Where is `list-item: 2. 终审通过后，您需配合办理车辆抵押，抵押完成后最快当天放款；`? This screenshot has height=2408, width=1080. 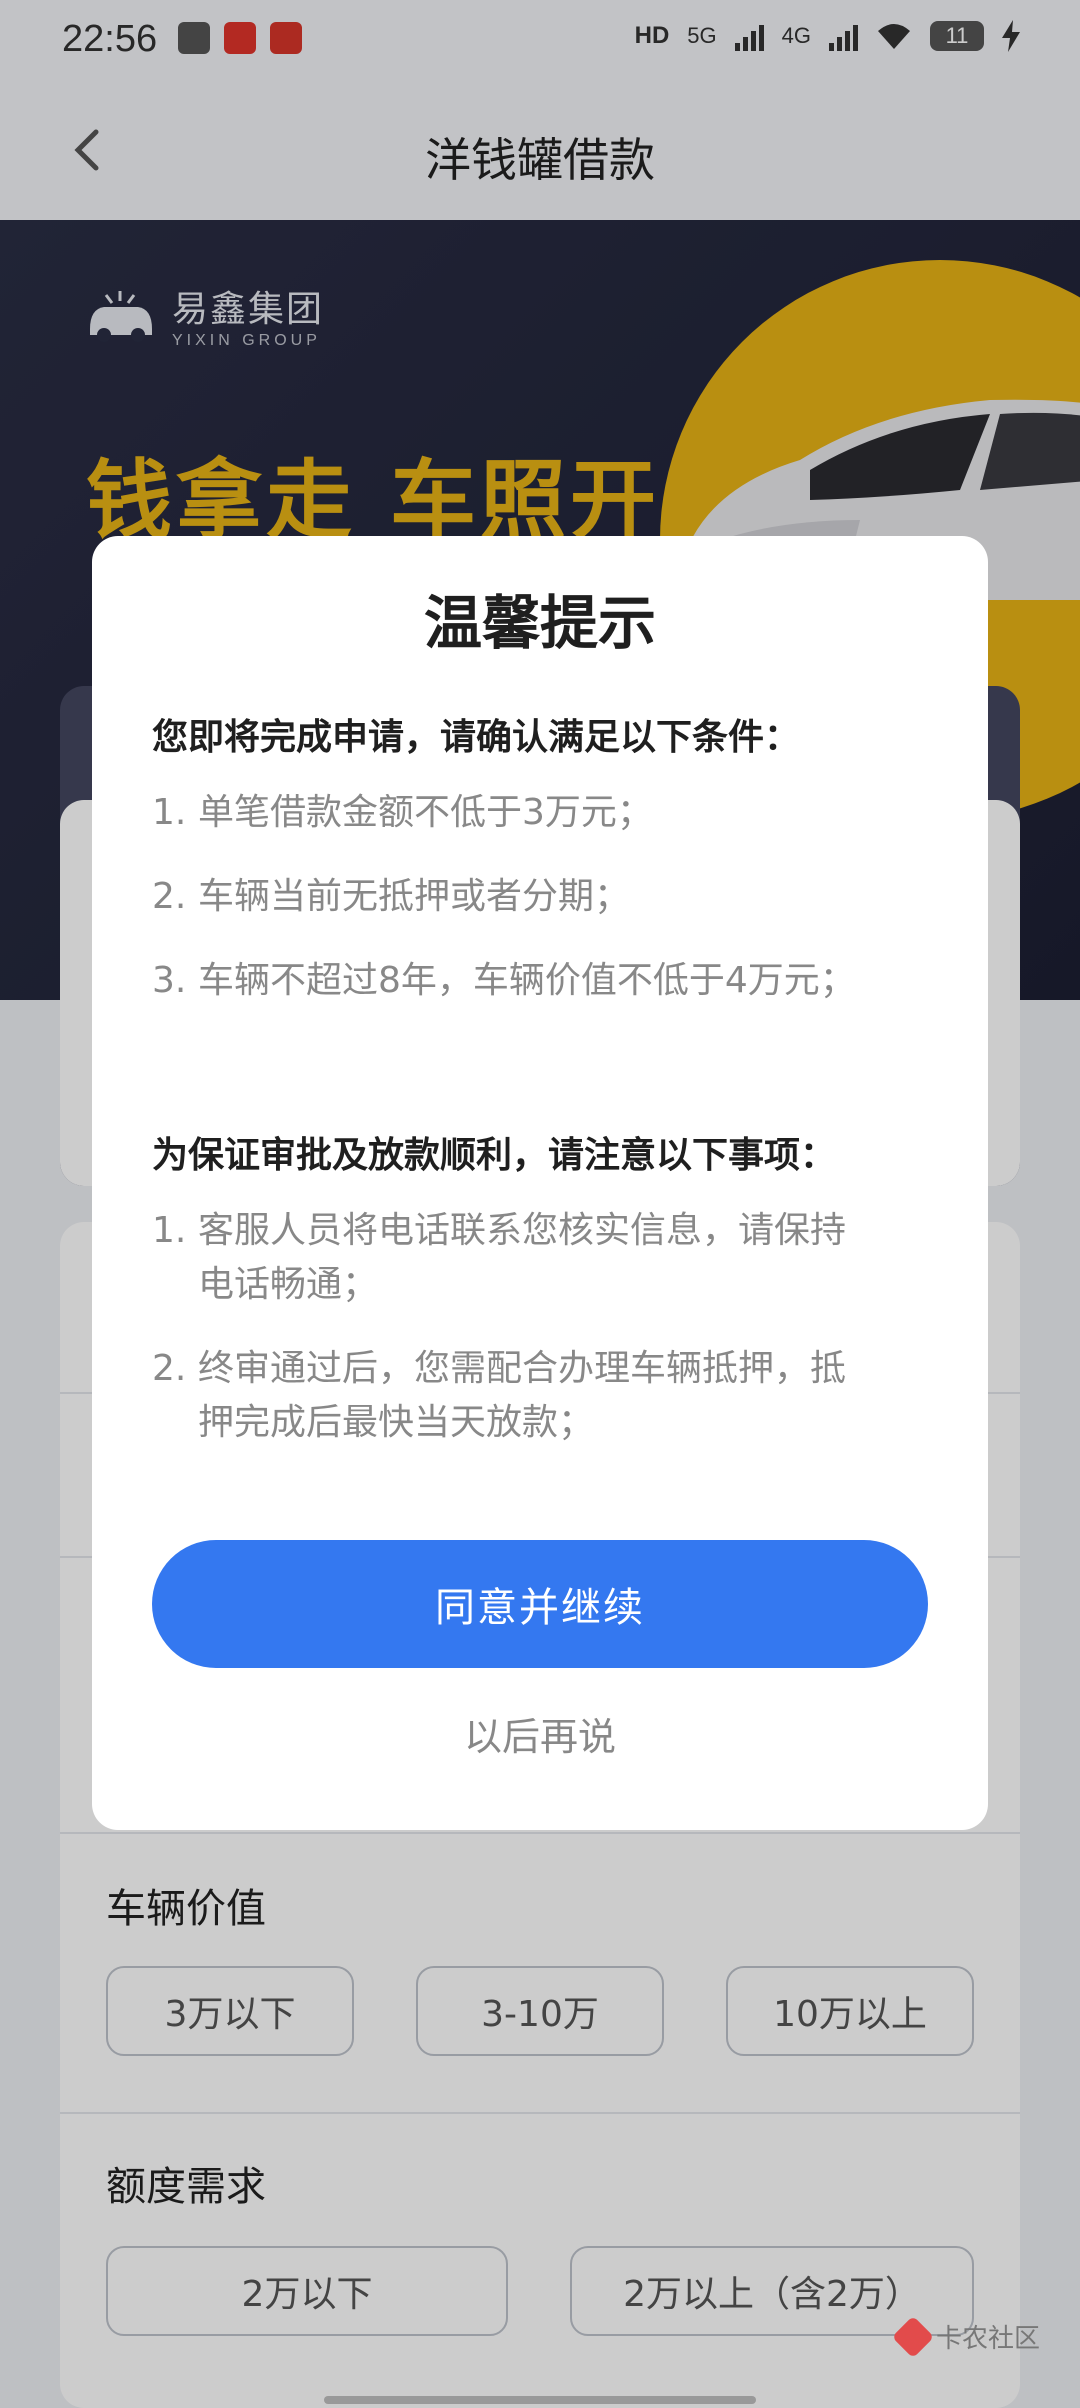 list-item: 2. 终审通过后，您需配合办理车辆抵押，抵押完成后最快当天放款； is located at coordinates (512, 1396).